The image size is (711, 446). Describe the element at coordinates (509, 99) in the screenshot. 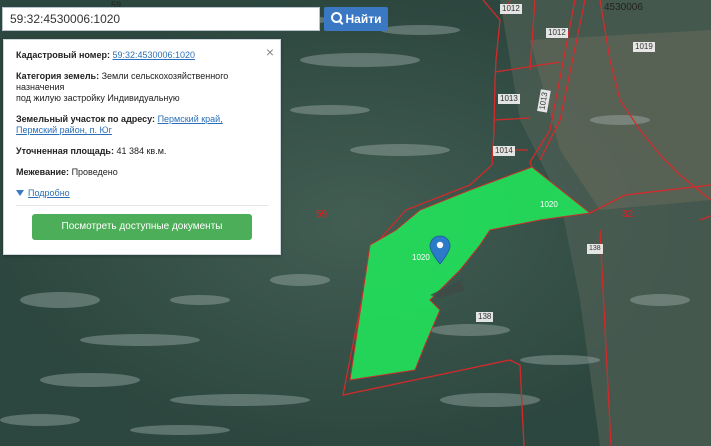

I see `parcel-label: 1013` at that location.